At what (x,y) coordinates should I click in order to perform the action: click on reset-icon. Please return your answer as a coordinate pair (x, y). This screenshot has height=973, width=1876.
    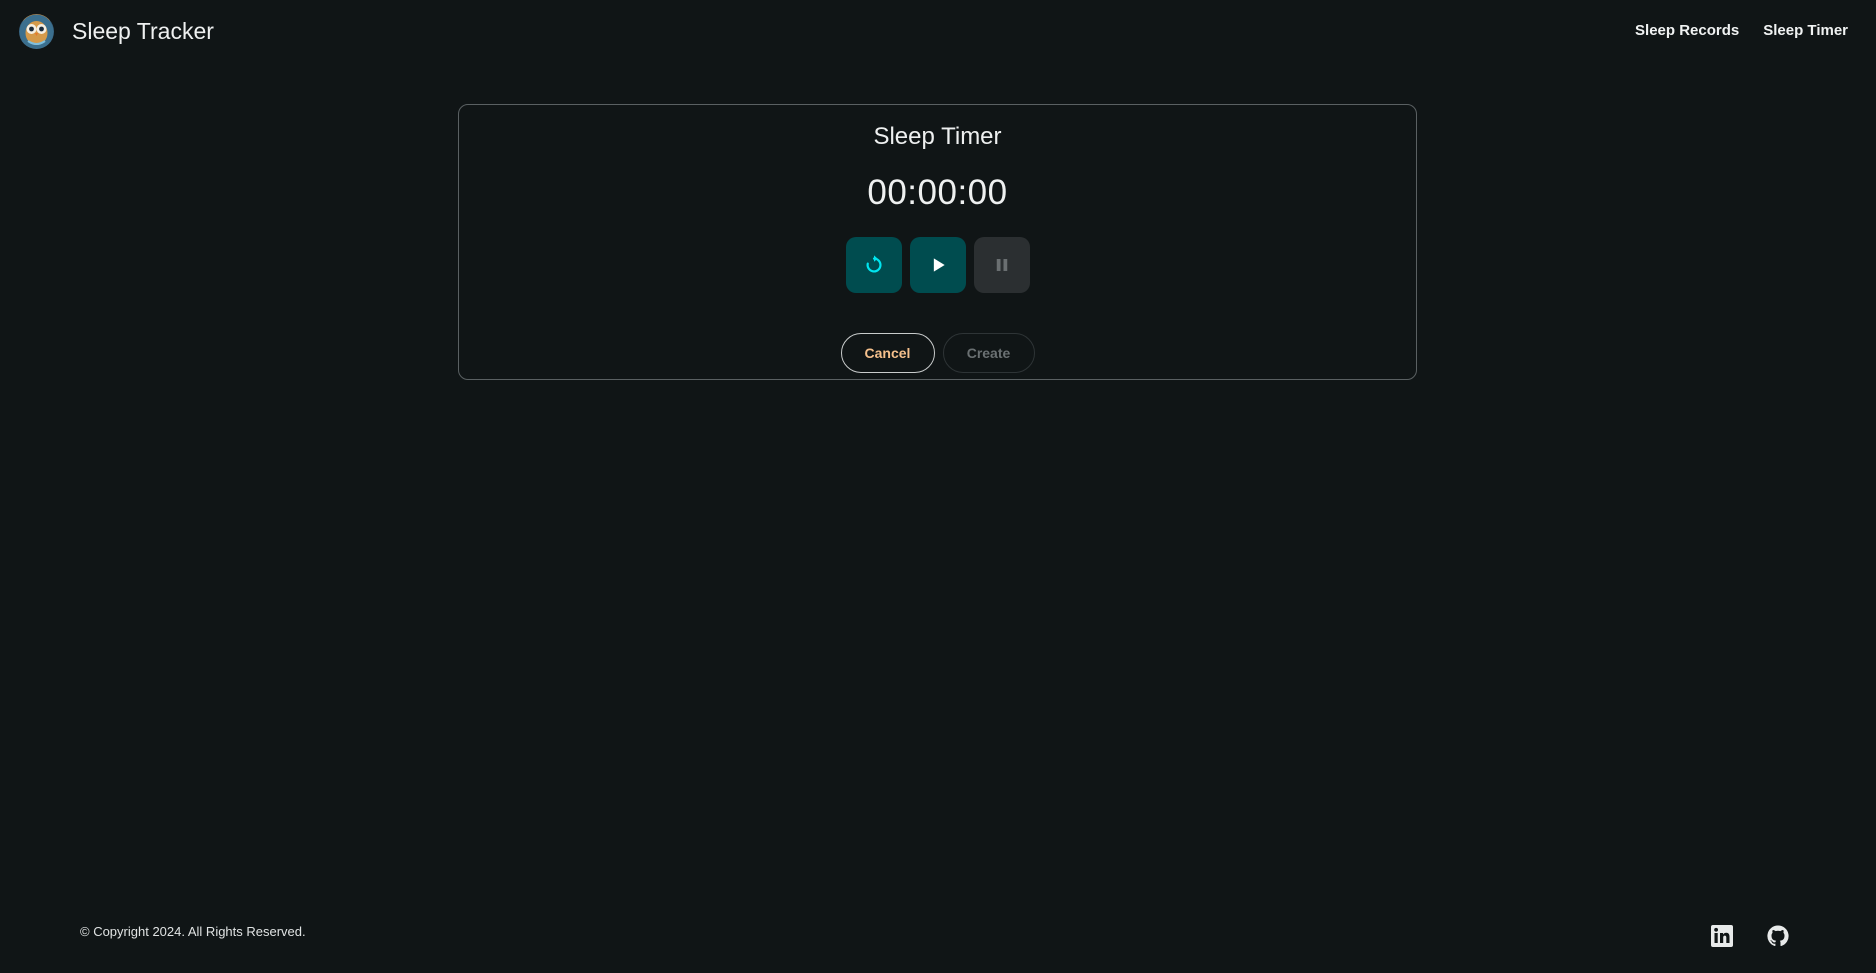
    Looking at the image, I should click on (874, 264).